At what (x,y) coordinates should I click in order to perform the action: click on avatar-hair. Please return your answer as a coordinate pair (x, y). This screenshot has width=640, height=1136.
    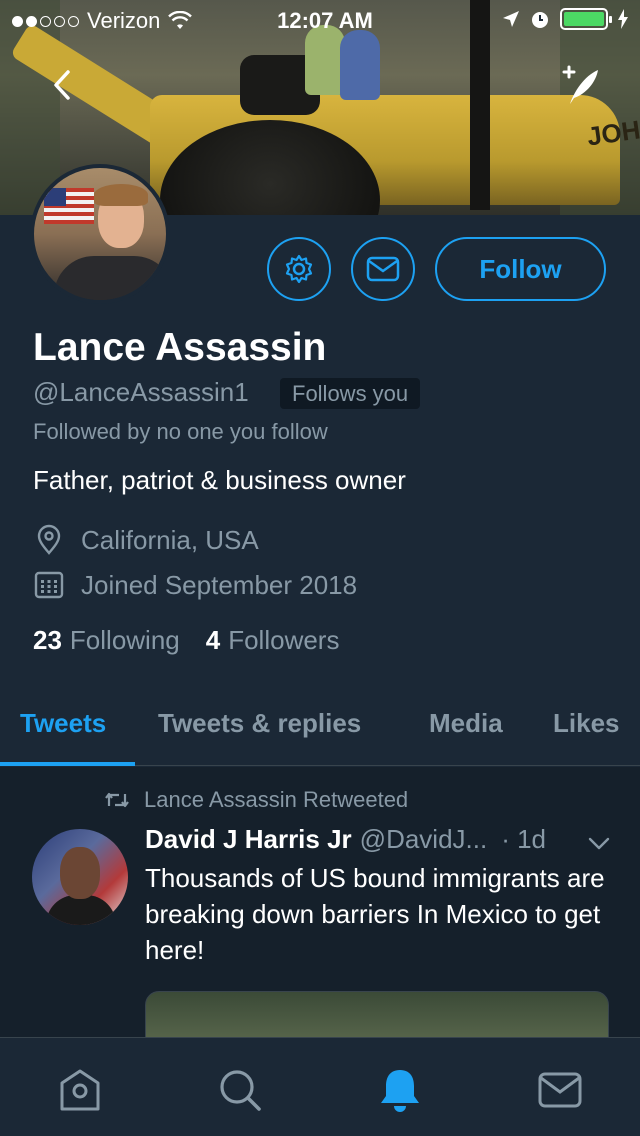
    Looking at the image, I should click on (121, 195).